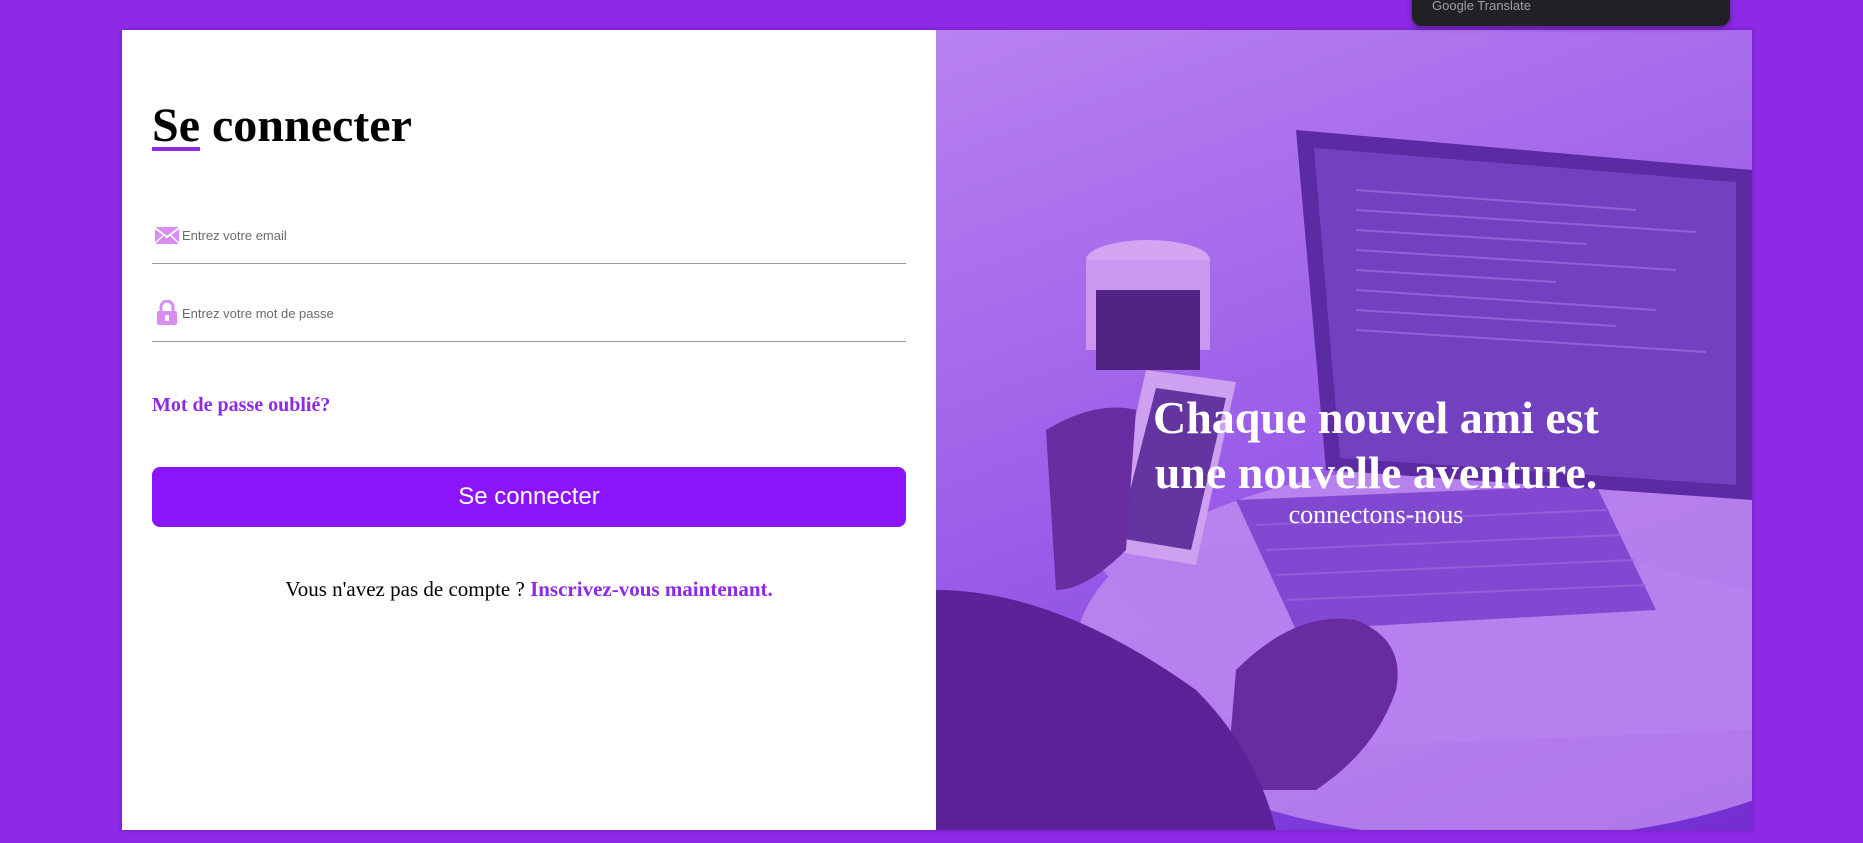  Describe the element at coordinates (1482, 6) in the screenshot. I see `google-translate-label: Google Translate` at that location.